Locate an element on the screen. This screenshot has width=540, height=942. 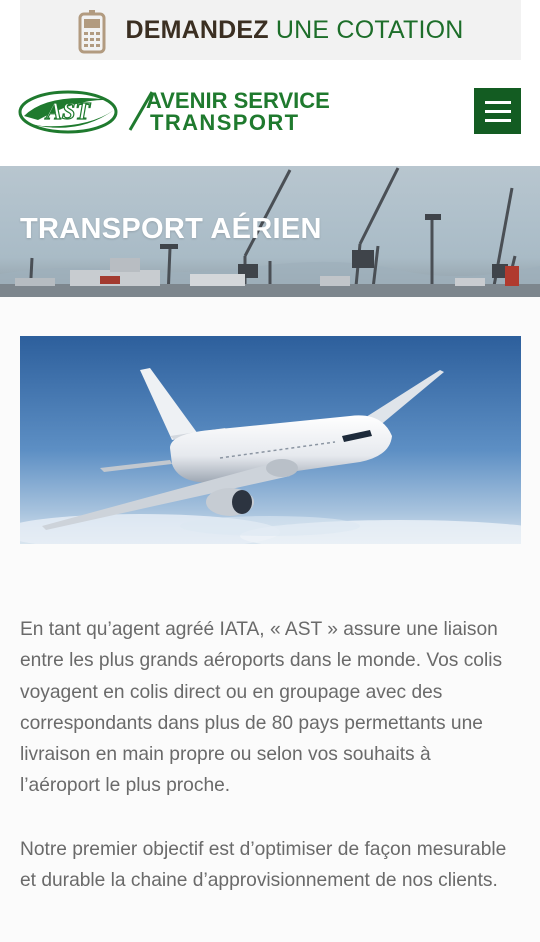
site-header: AST AVENIR SERVICE TRANSPORT is located at coordinates (270, 110).